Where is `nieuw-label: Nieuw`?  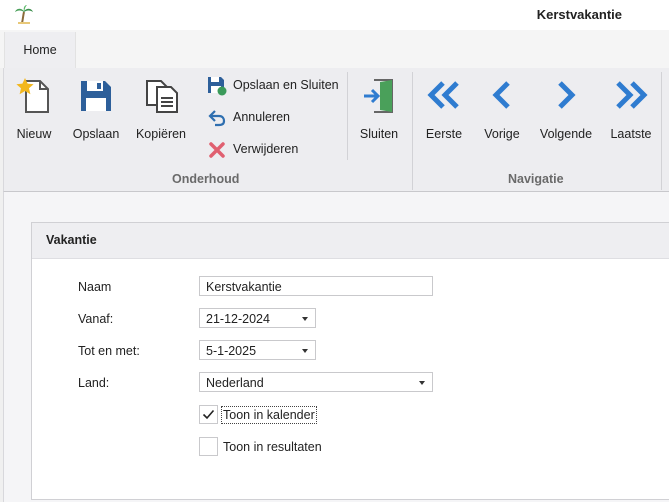
nieuw-label: Nieuw is located at coordinates (34, 134).